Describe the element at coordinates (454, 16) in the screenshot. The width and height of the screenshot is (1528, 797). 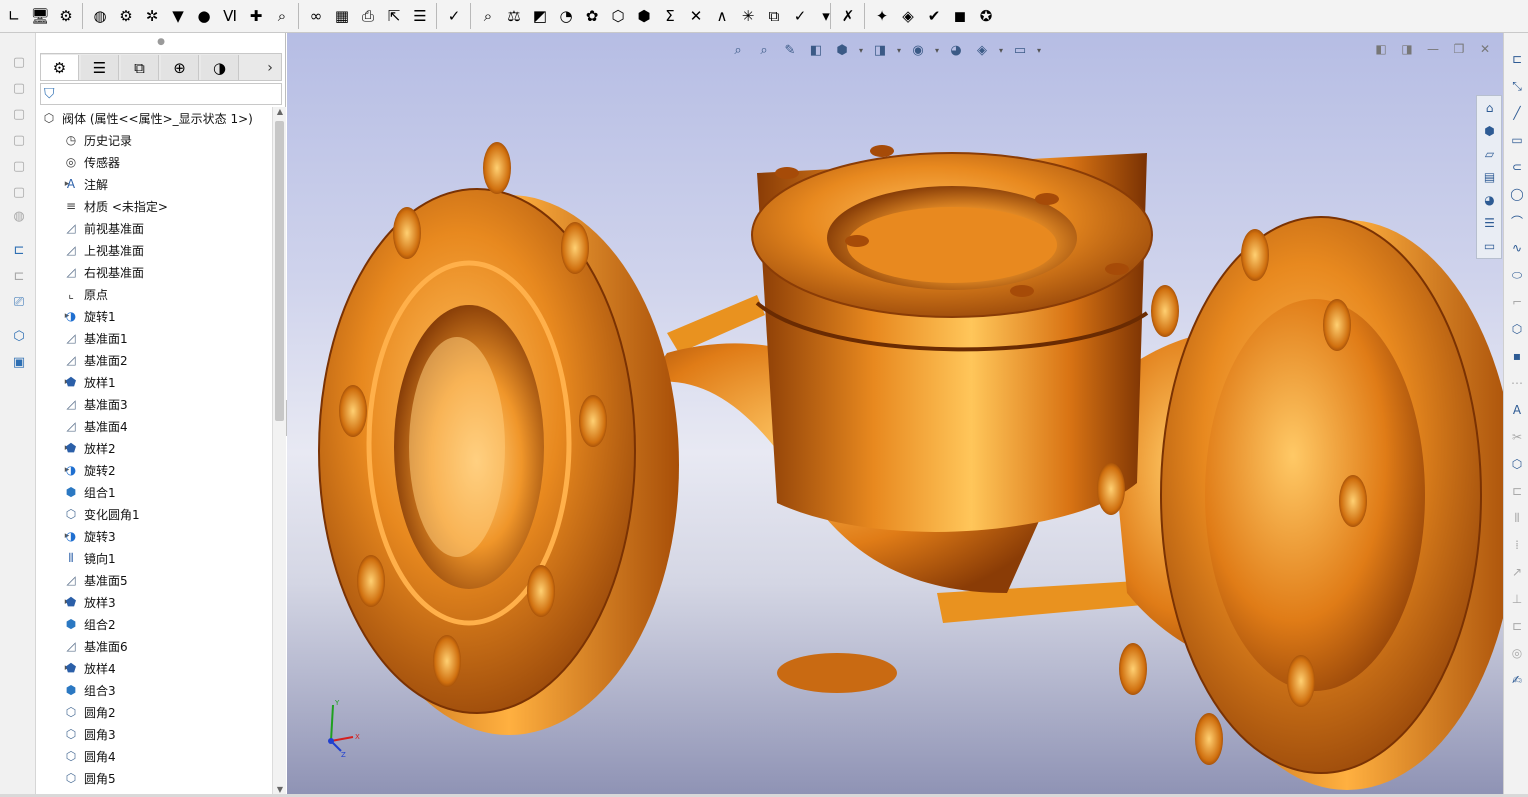
I see `spell-check-icon: ✓` at that location.